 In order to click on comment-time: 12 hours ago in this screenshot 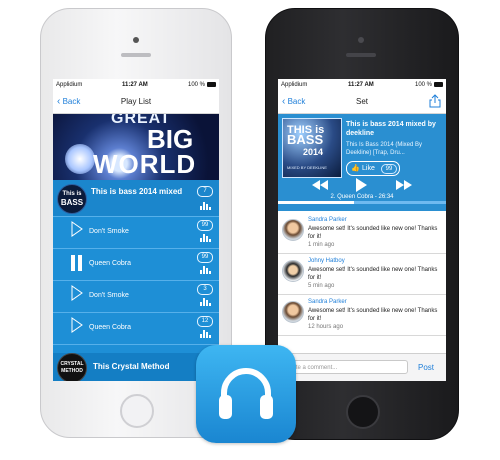, I will do `click(326, 327)`.